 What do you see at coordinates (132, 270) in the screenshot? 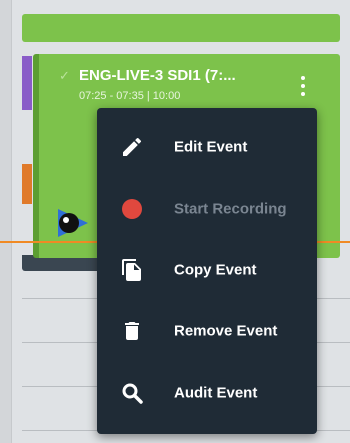
I see `copy-icon` at bounding box center [132, 270].